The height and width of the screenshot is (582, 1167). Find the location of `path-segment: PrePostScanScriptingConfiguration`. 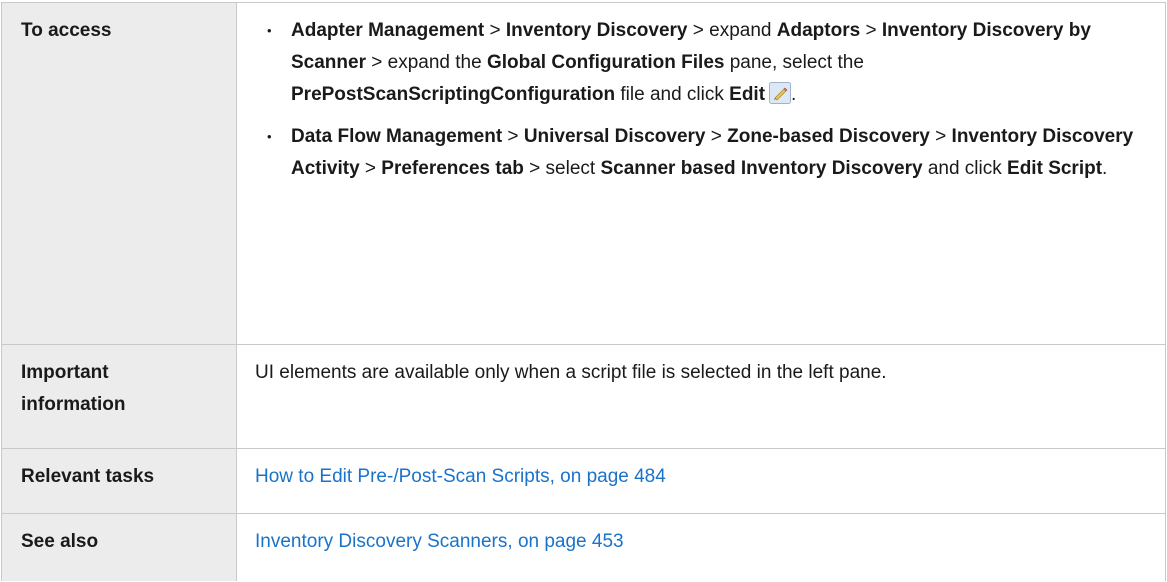

path-segment: PrePostScanScriptingConfiguration is located at coordinates (453, 94).